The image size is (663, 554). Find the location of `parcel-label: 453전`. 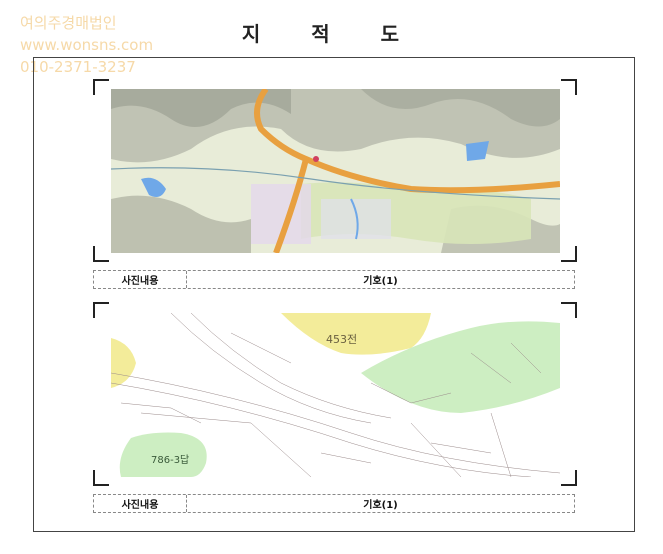

parcel-label: 453전 is located at coordinates (341, 339).